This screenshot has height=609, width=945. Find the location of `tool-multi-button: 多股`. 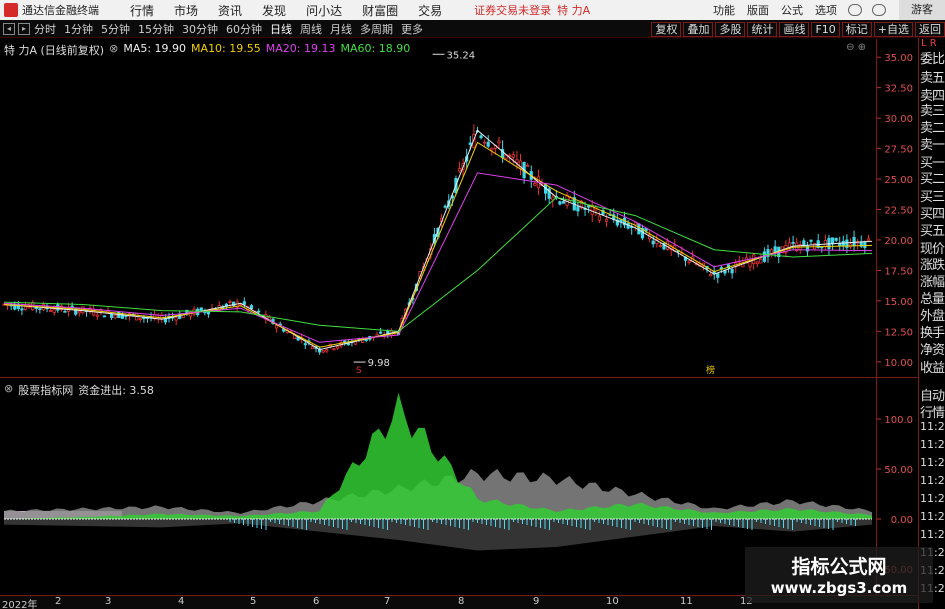

tool-multi-button: 多股 is located at coordinates (730, 29).